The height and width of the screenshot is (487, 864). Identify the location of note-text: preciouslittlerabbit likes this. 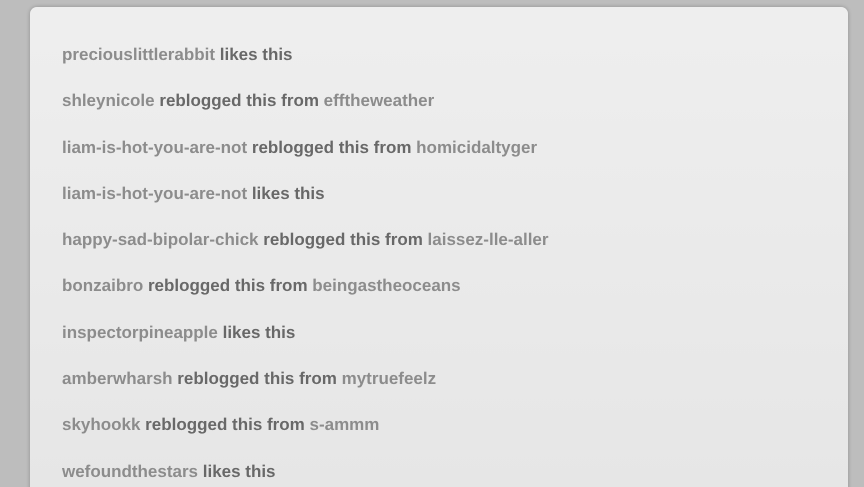
(177, 55).